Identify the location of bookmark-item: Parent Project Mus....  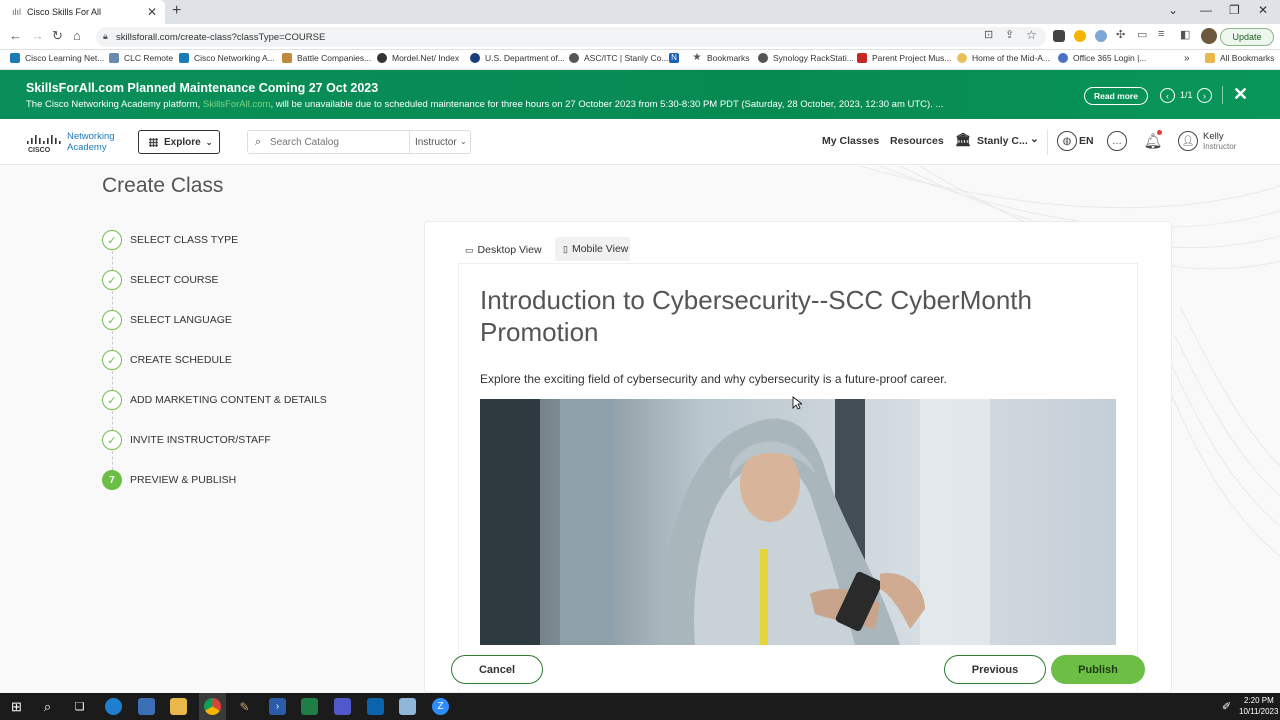
(904, 58).